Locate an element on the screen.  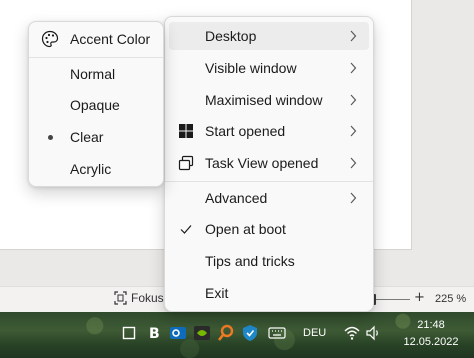
outlook-icon is located at coordinates (178, 333).